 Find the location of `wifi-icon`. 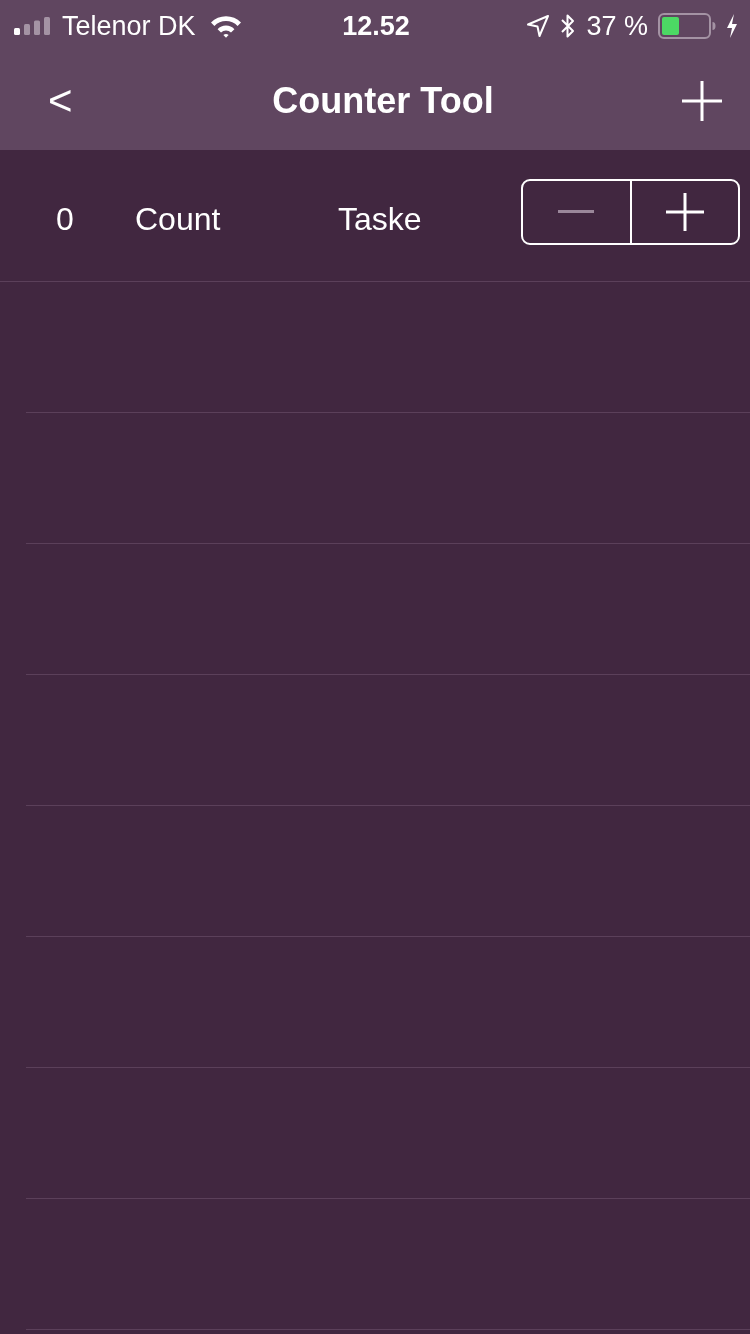

wifi-icon is located at coordinates (225, 26).